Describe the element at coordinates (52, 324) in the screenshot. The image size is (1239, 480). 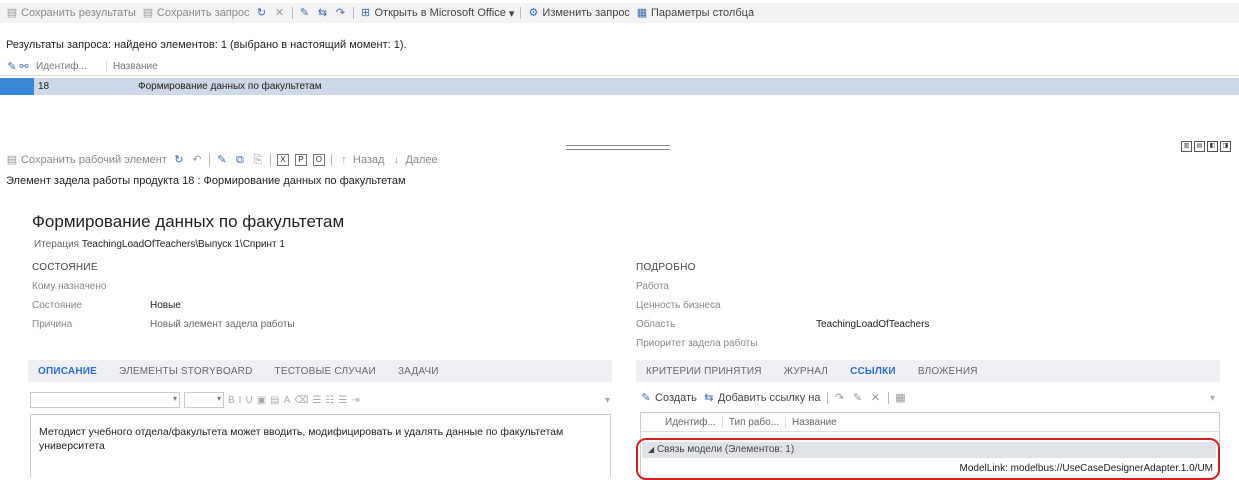
I see `reason-label: Причина` at that location.